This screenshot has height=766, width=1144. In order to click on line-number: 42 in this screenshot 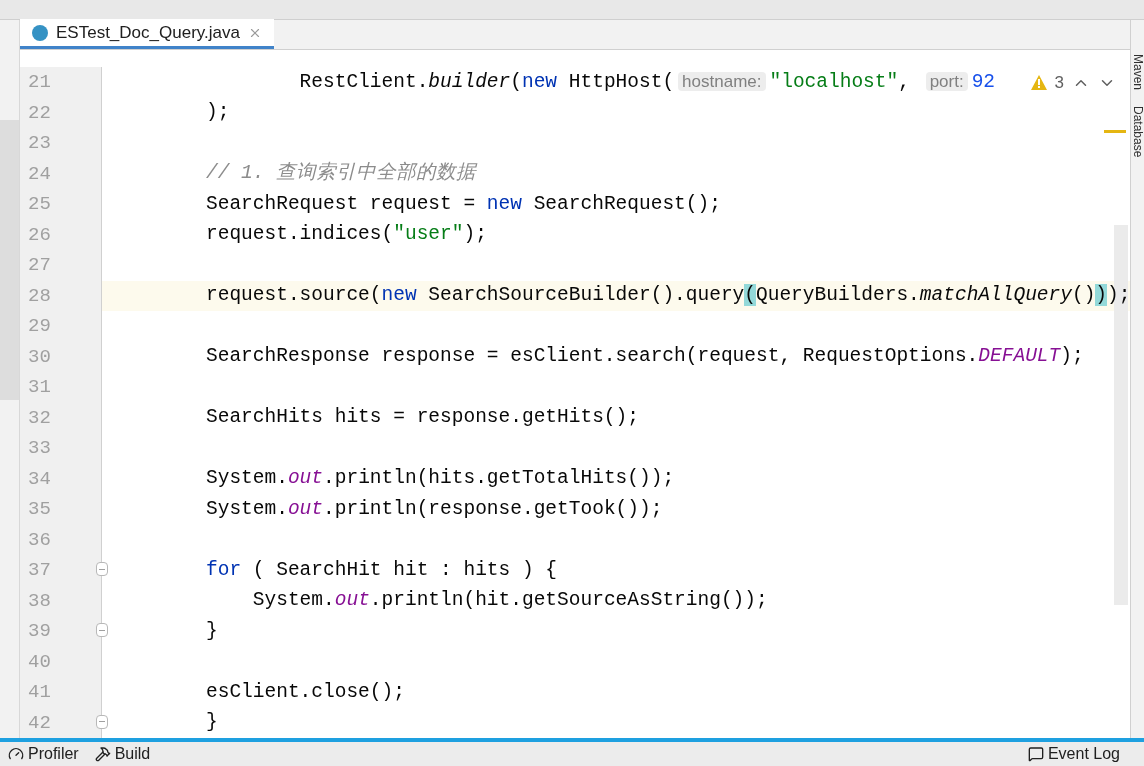, I will do `click(39, 723)`.